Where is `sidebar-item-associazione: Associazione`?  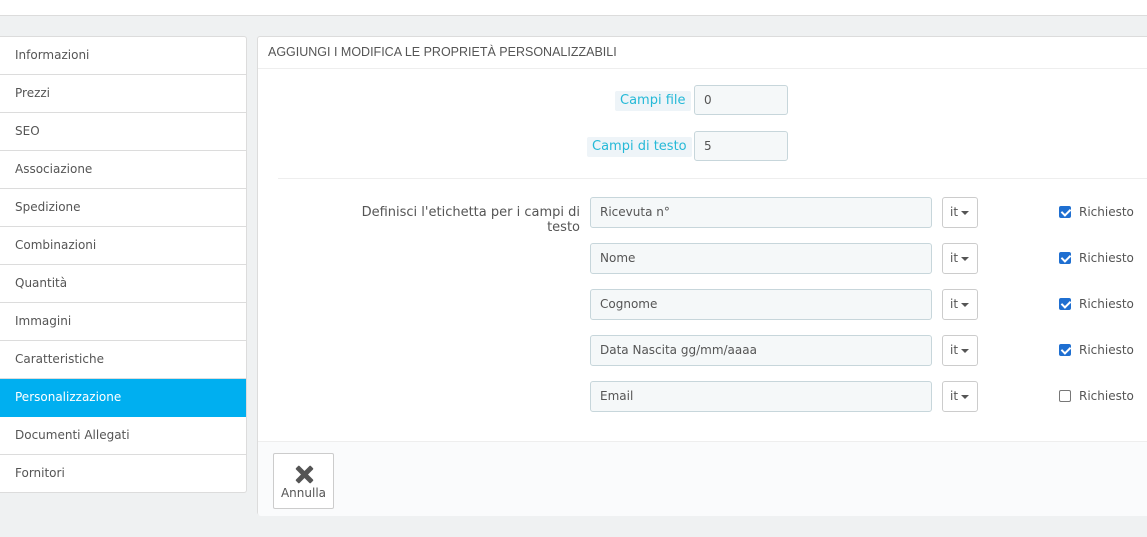
sidebar-item-associazione: Associazione is located at coordinates (123, 170).